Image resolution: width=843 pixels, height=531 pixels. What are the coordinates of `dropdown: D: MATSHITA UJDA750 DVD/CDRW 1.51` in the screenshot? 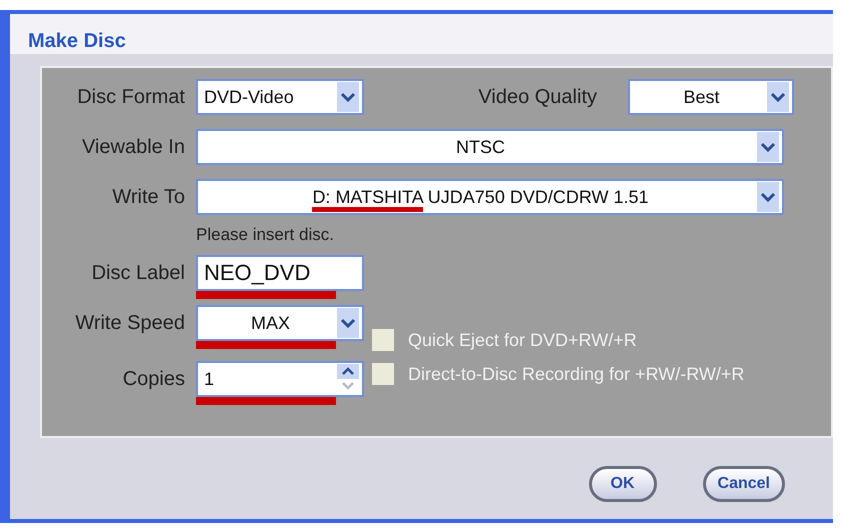 It's located at (490, 197).